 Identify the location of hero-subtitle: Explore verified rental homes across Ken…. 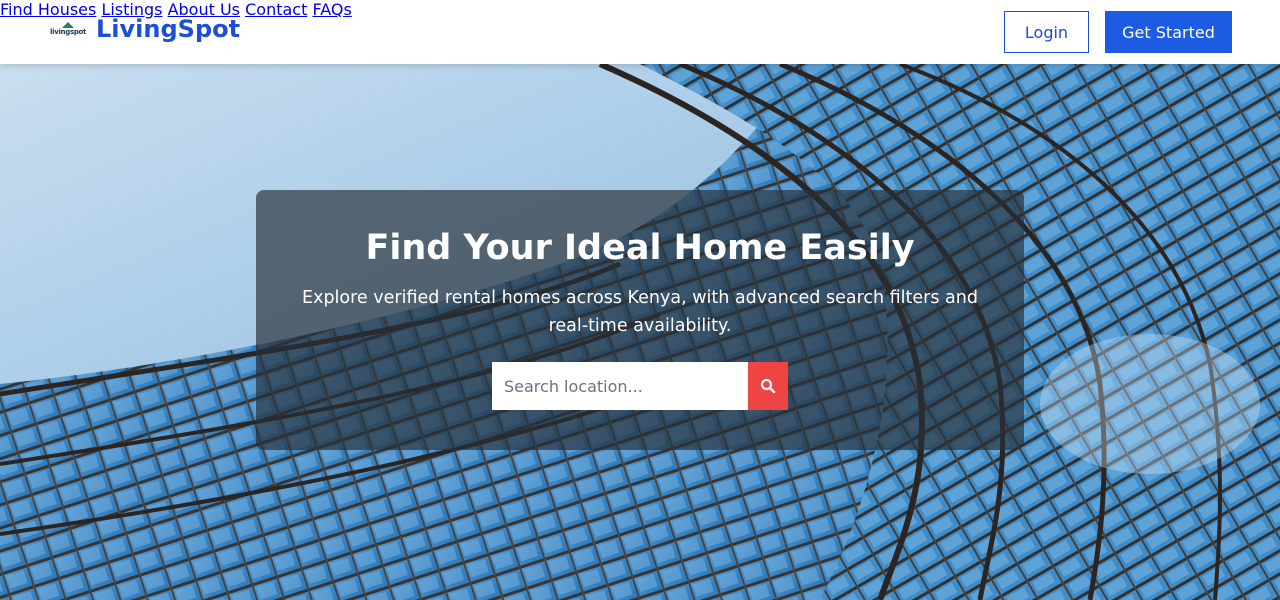
(640, 312).